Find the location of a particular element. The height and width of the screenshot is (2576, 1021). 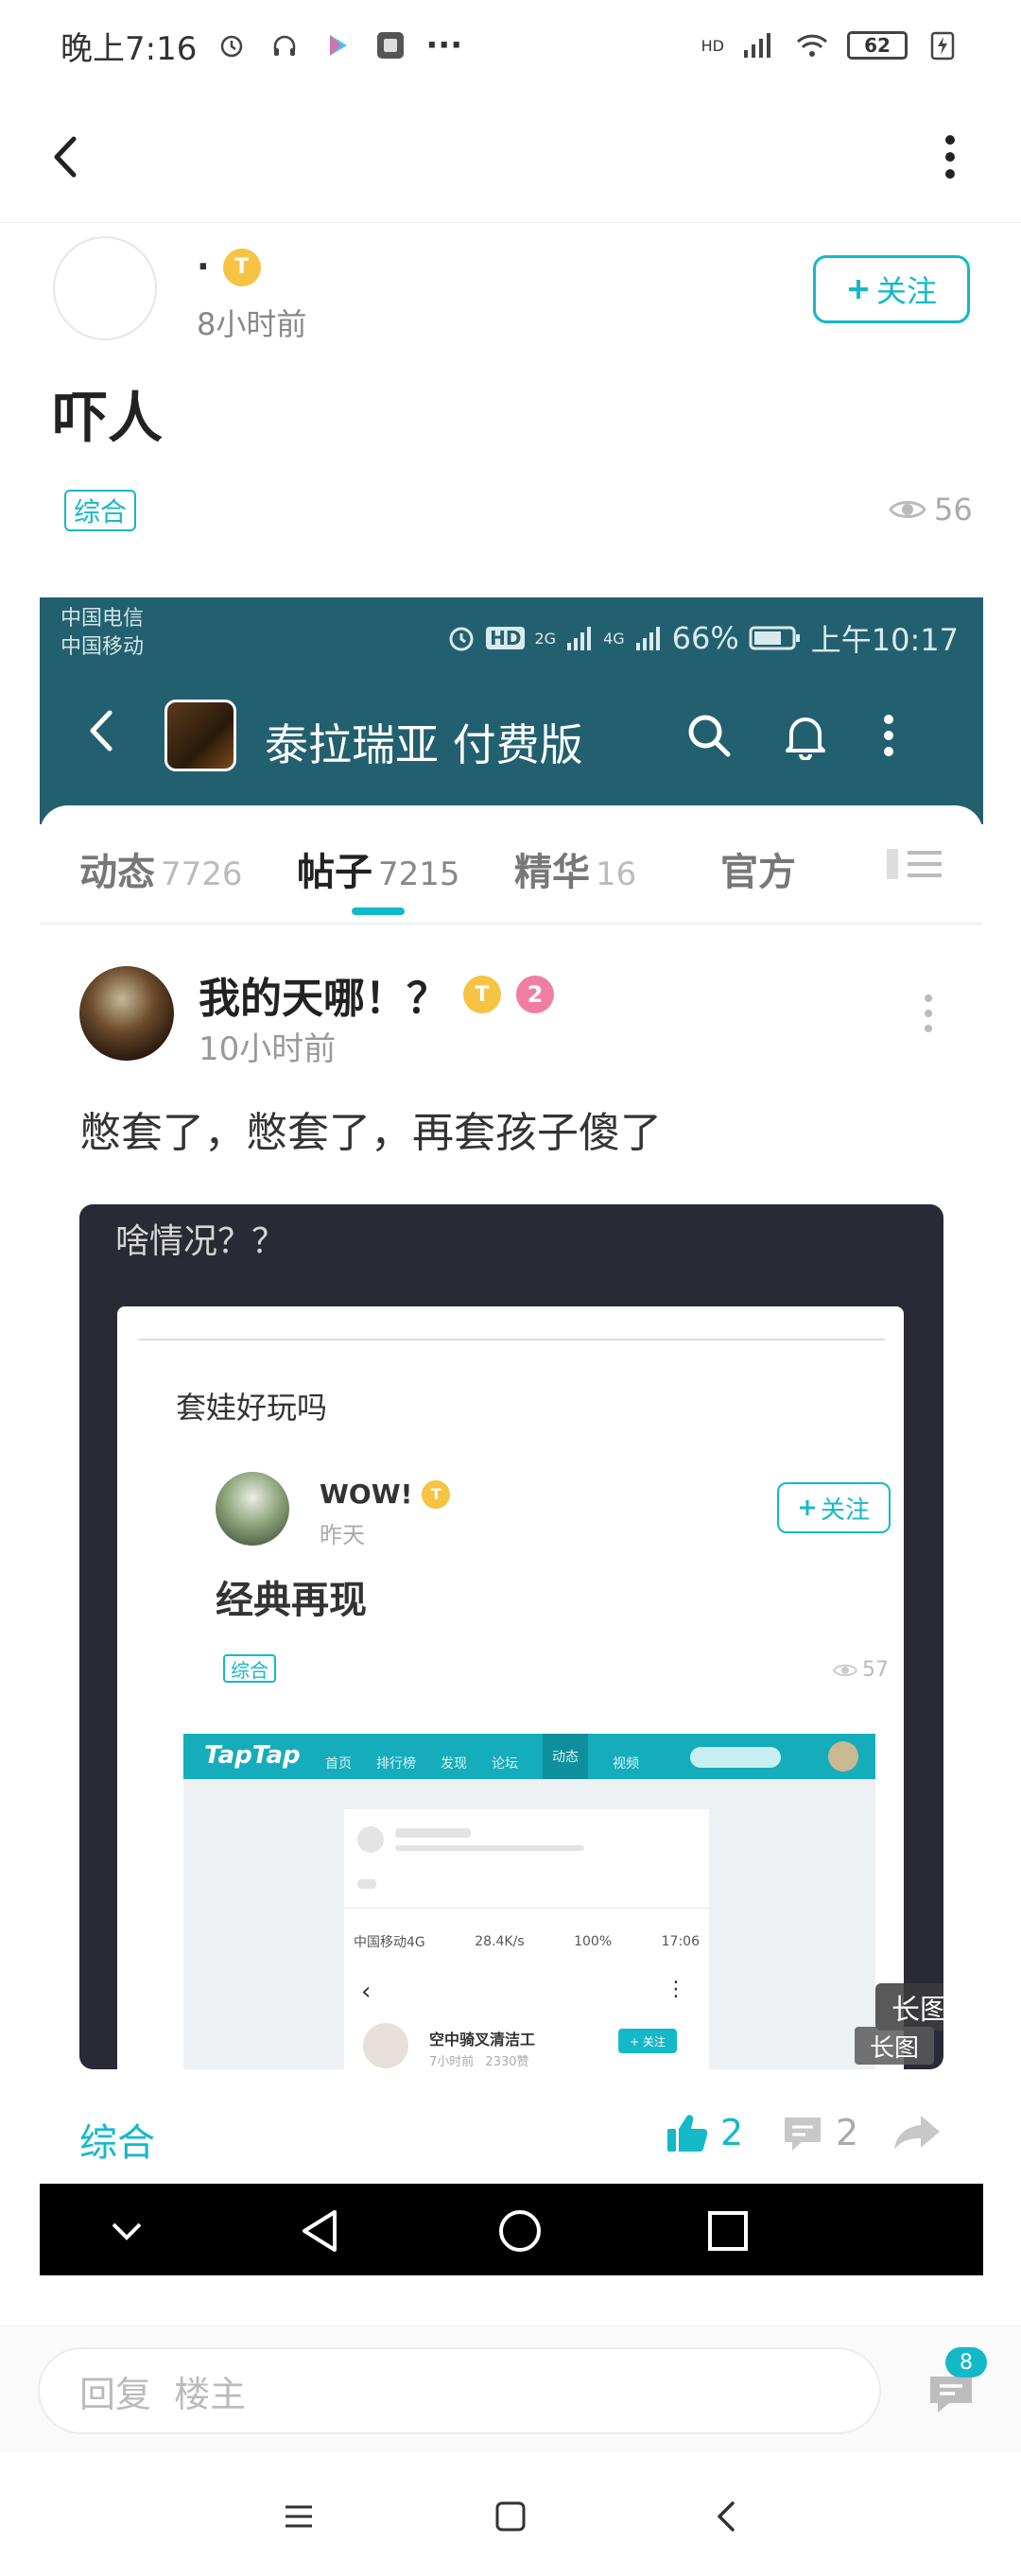

embedded-post-footer: 综合 2 2 is located at coordinates (511, 2138).